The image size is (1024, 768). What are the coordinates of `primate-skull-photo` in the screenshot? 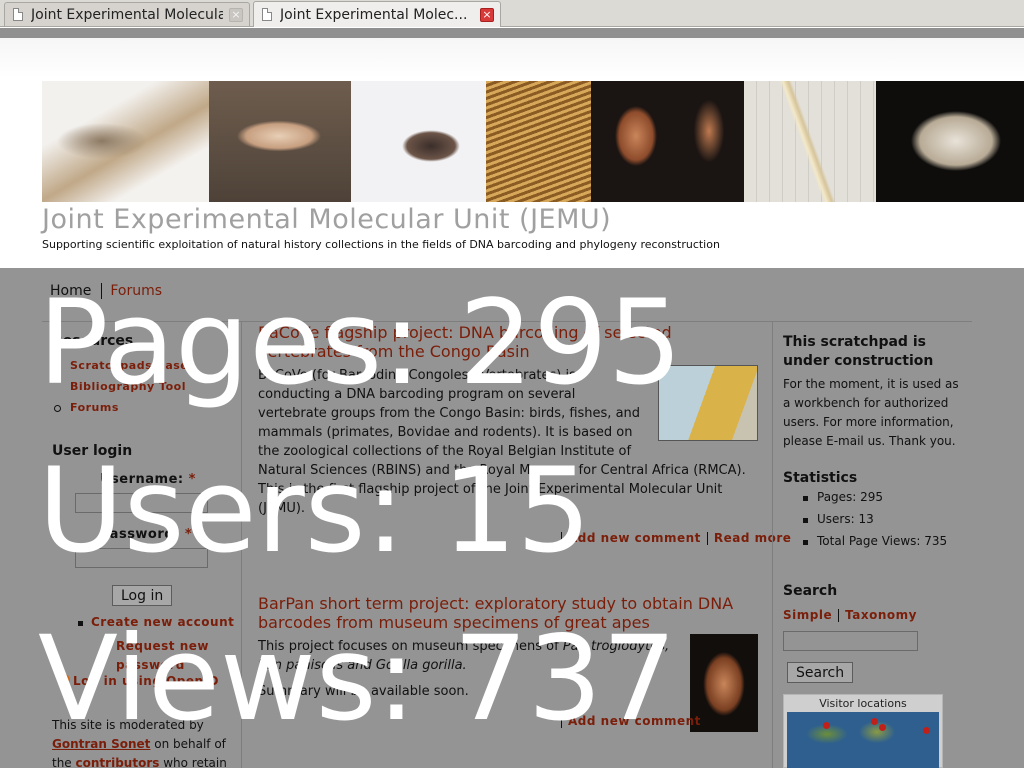 It's located at (667, 141).